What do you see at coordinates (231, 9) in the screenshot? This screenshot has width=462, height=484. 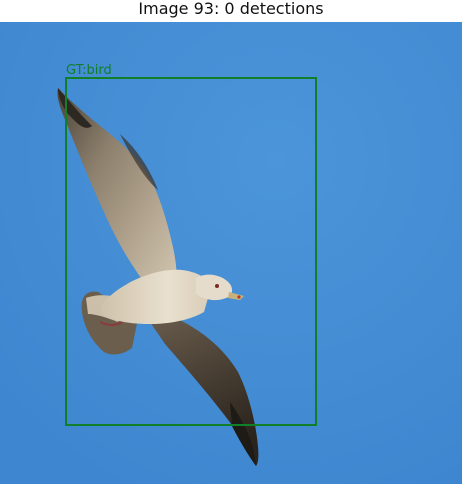 I see `figure-title: Image 93: 0 detections` at bounding box center [231, 9].